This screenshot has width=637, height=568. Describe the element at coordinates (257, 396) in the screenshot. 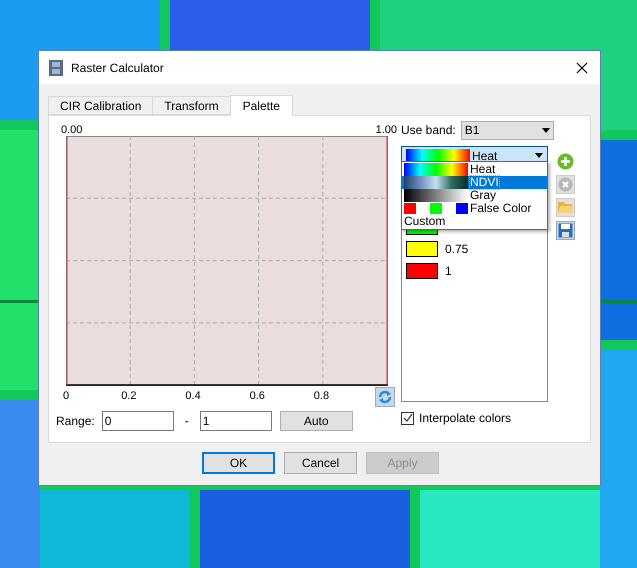

I see `axis-tick-label: 0.6` at that location.